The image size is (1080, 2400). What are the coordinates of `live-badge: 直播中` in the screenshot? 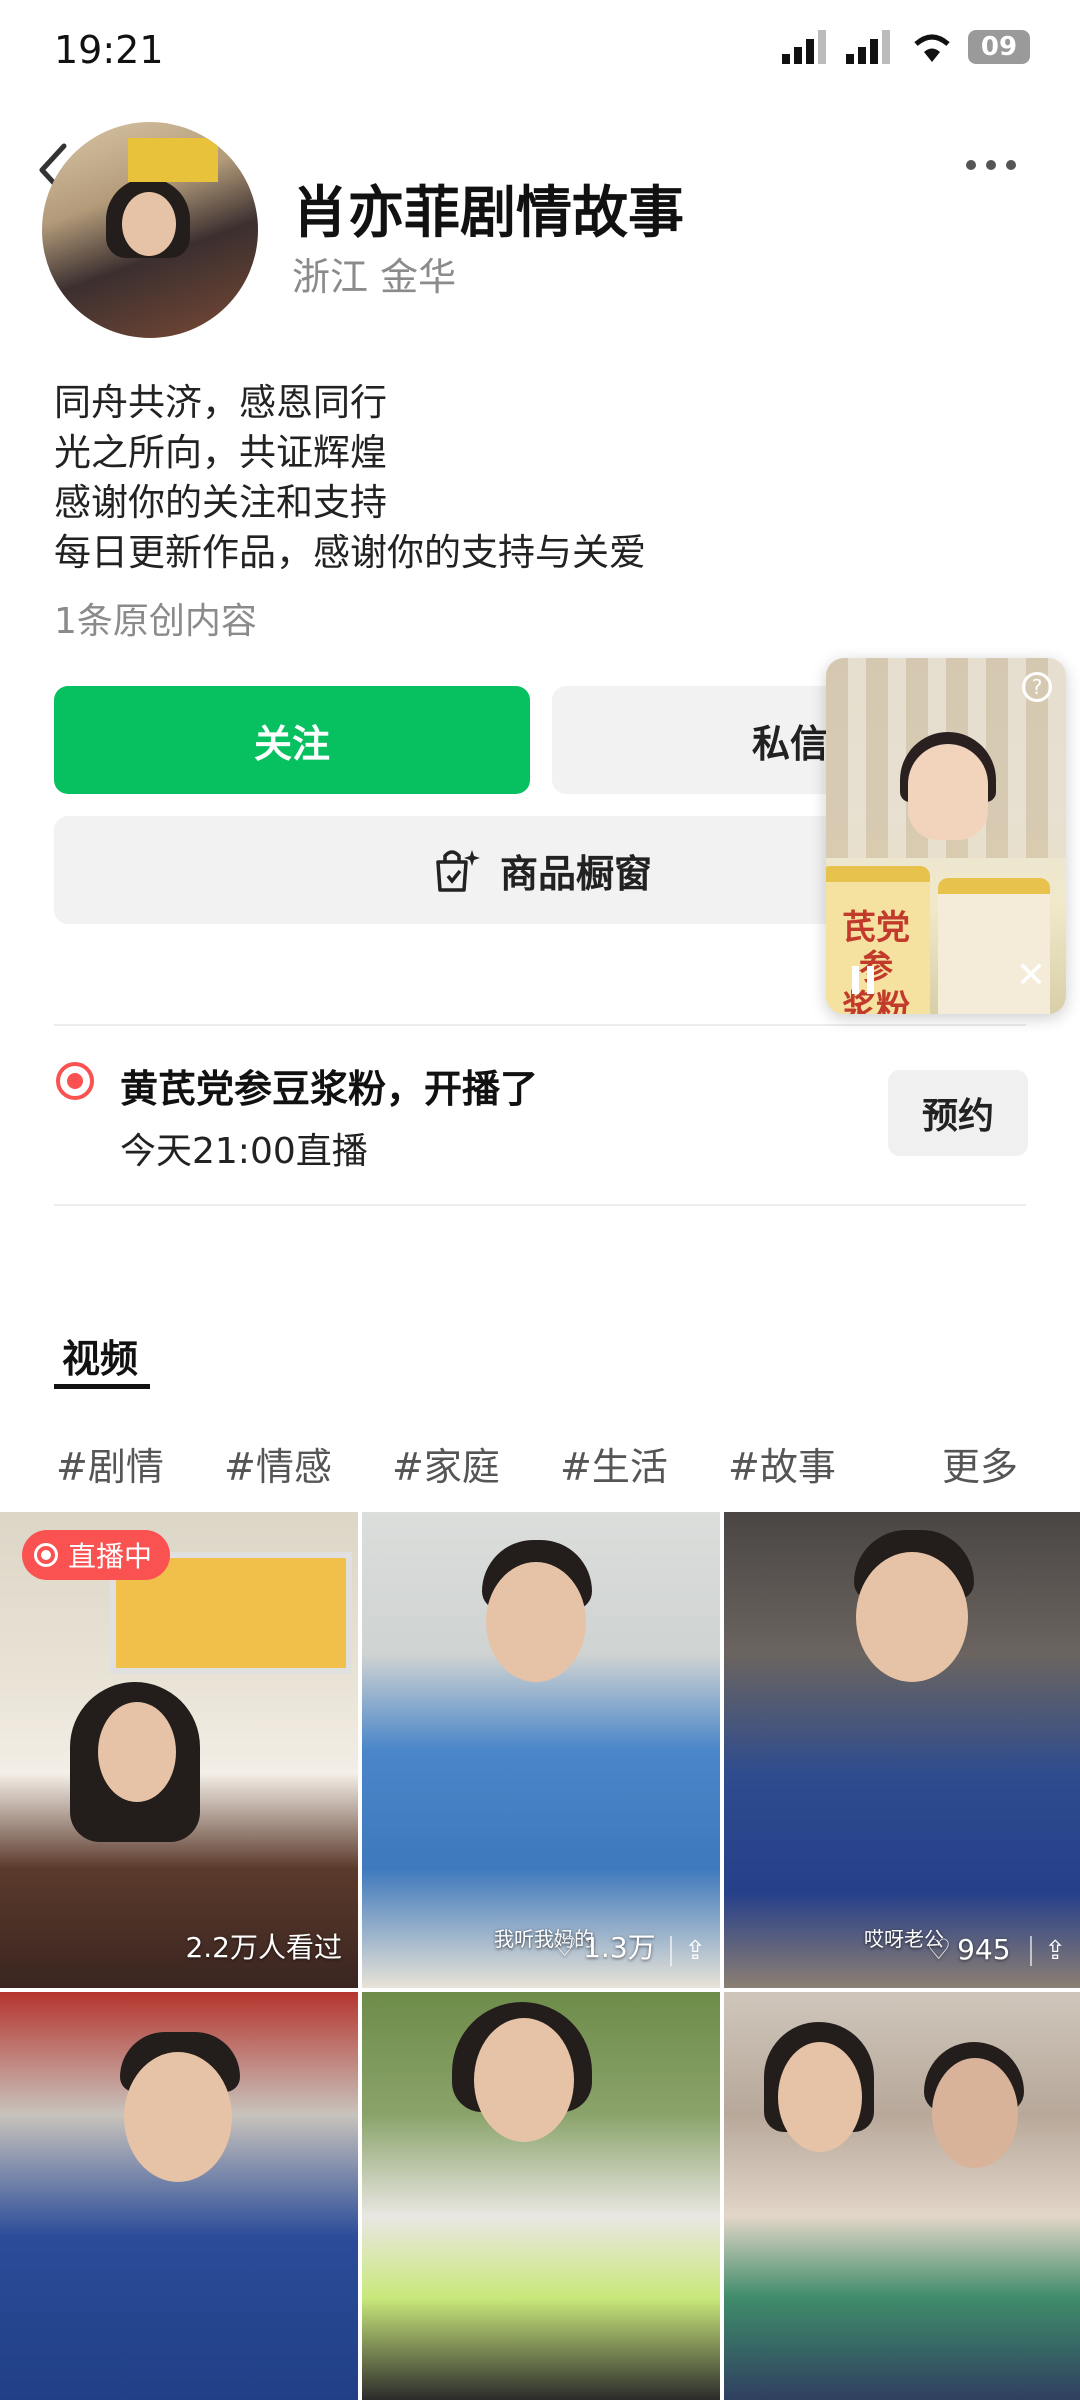 It's located at (96, 1555).